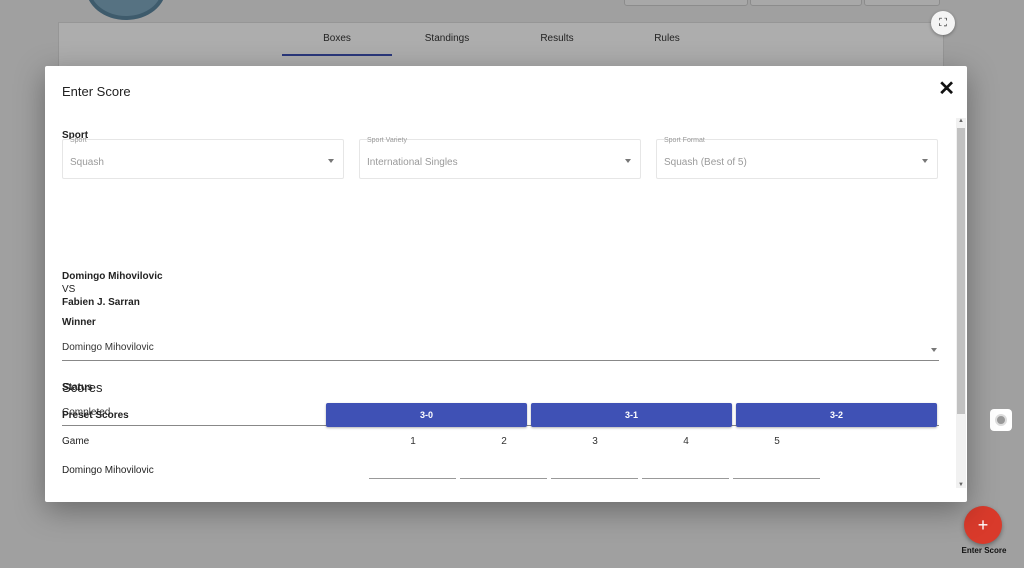 The image size is (1024, 568). I want to click on preset-3-0-button: 3-0, so click(426, 415).